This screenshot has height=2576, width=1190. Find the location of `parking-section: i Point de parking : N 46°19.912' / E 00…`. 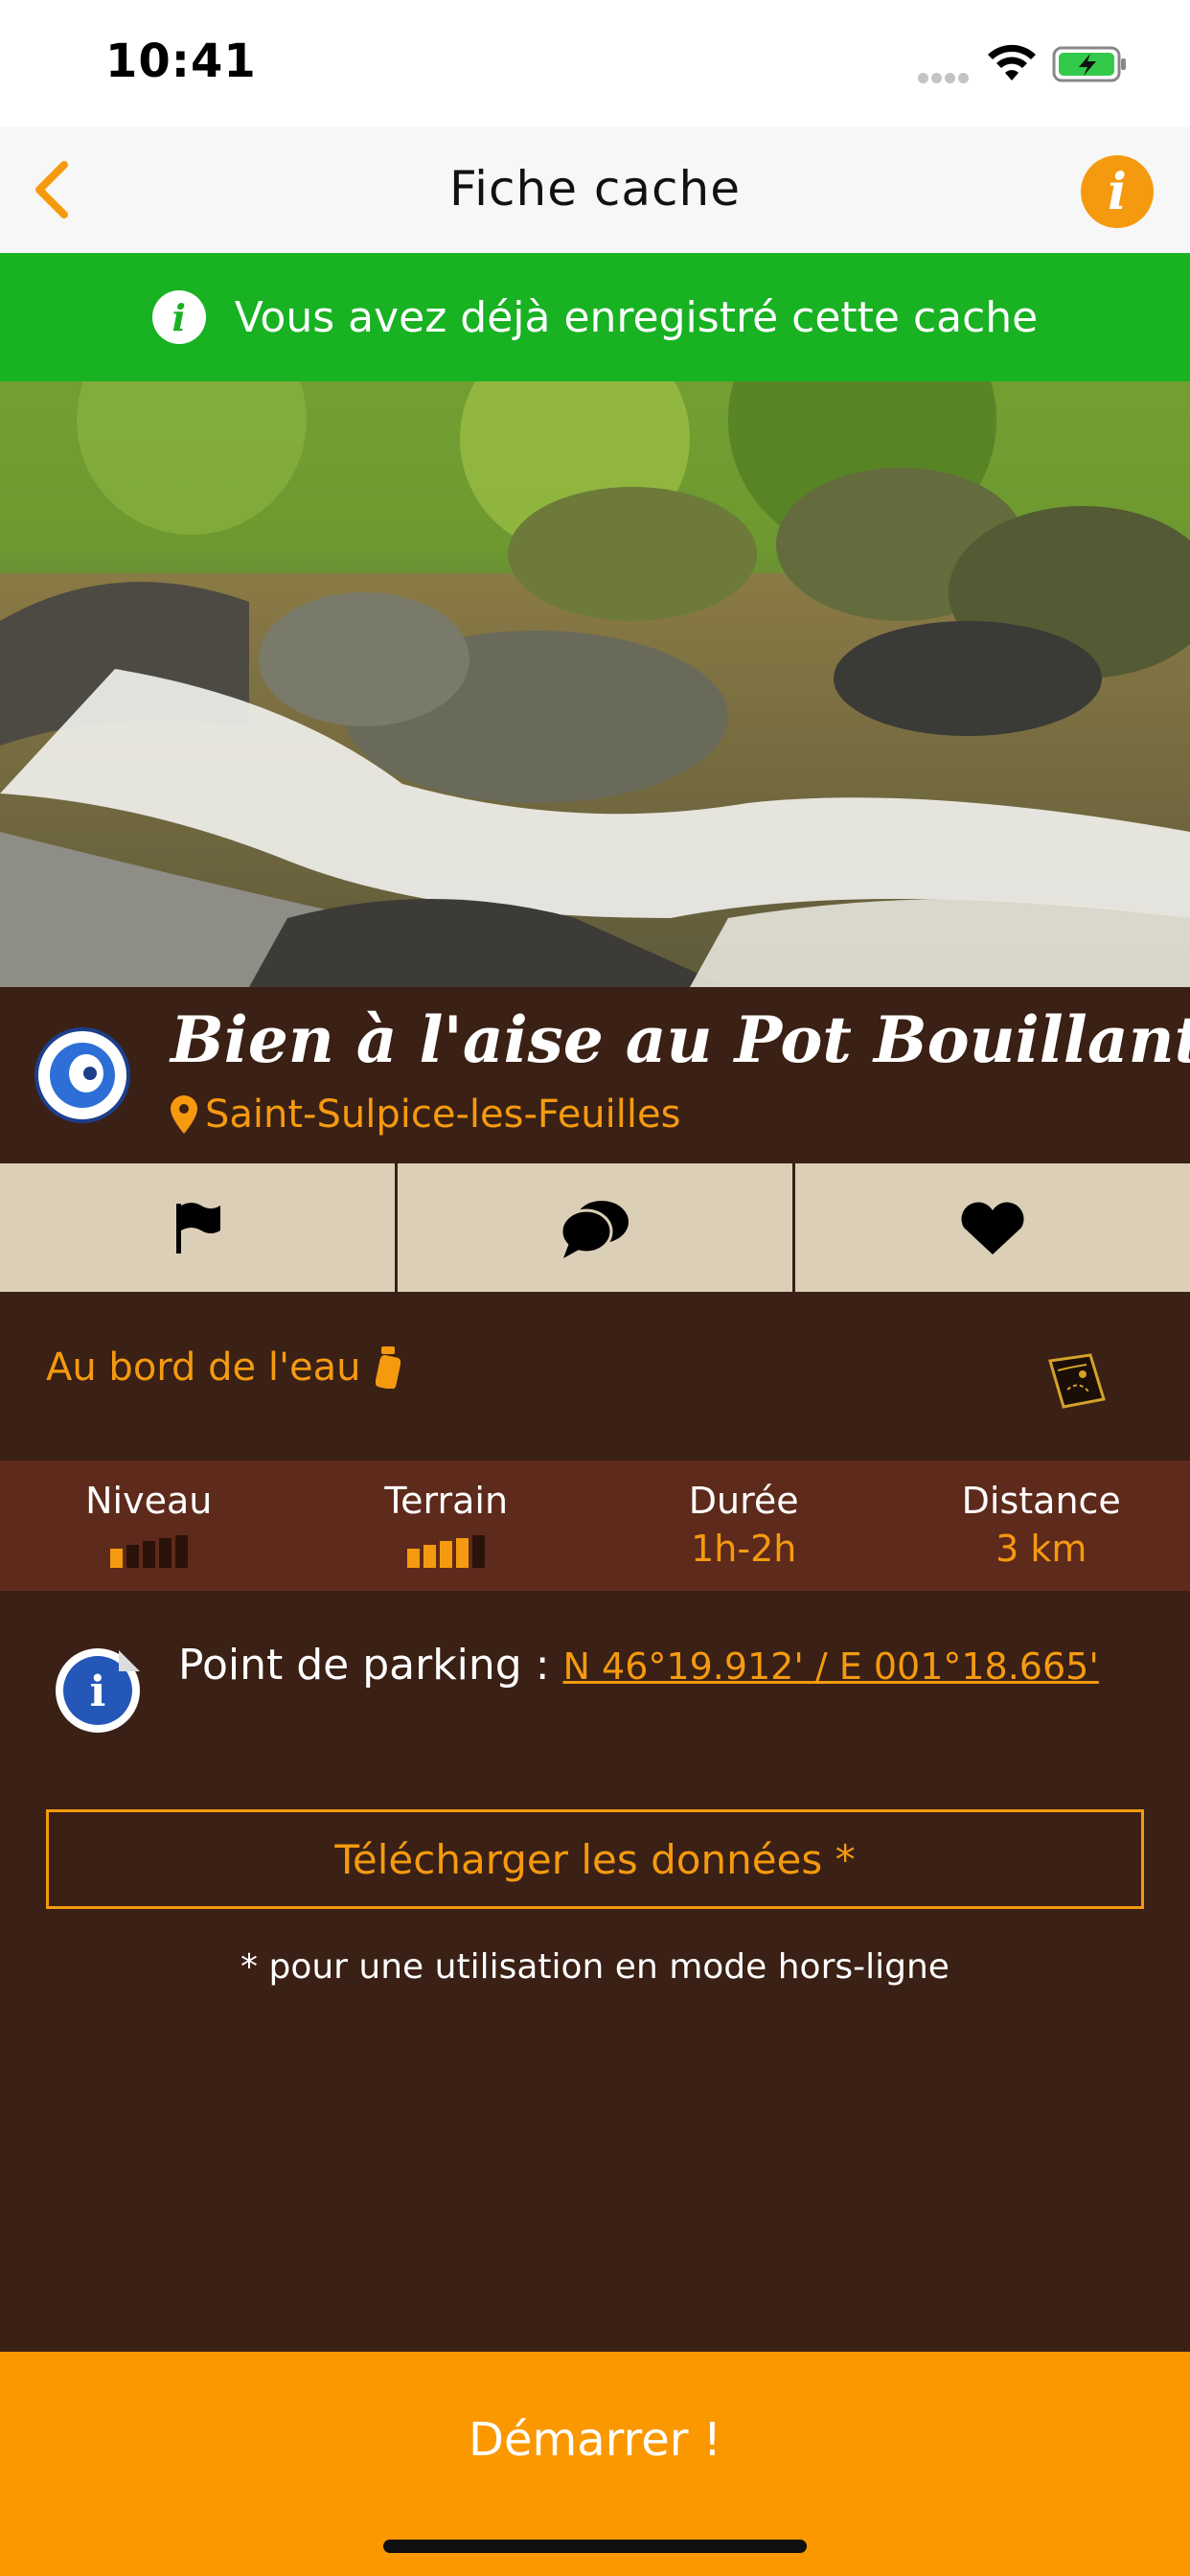

parking-section: i Point de parking : N 46°19.912' / E 00… is located at coordinates (595, 1677).